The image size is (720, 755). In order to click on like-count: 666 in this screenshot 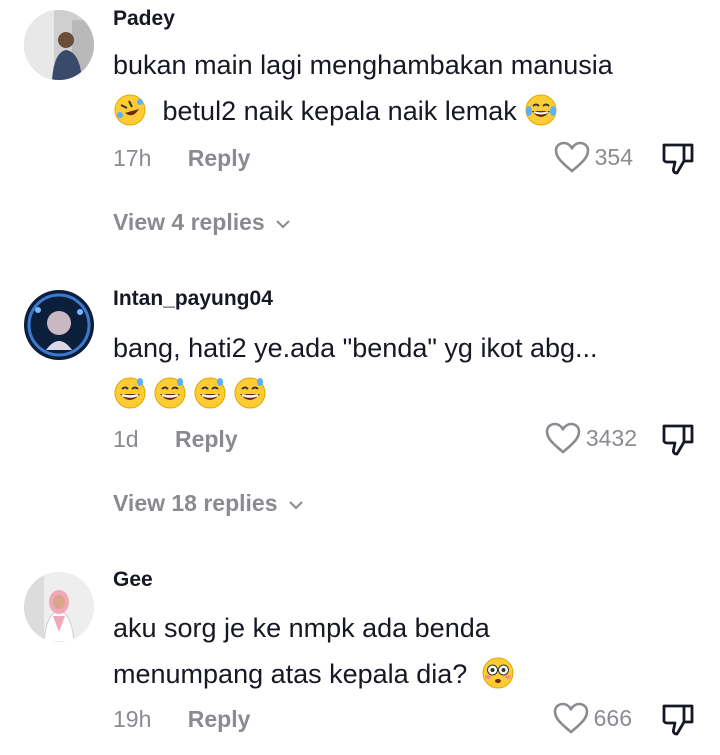, I will do `click(612, 717)`.